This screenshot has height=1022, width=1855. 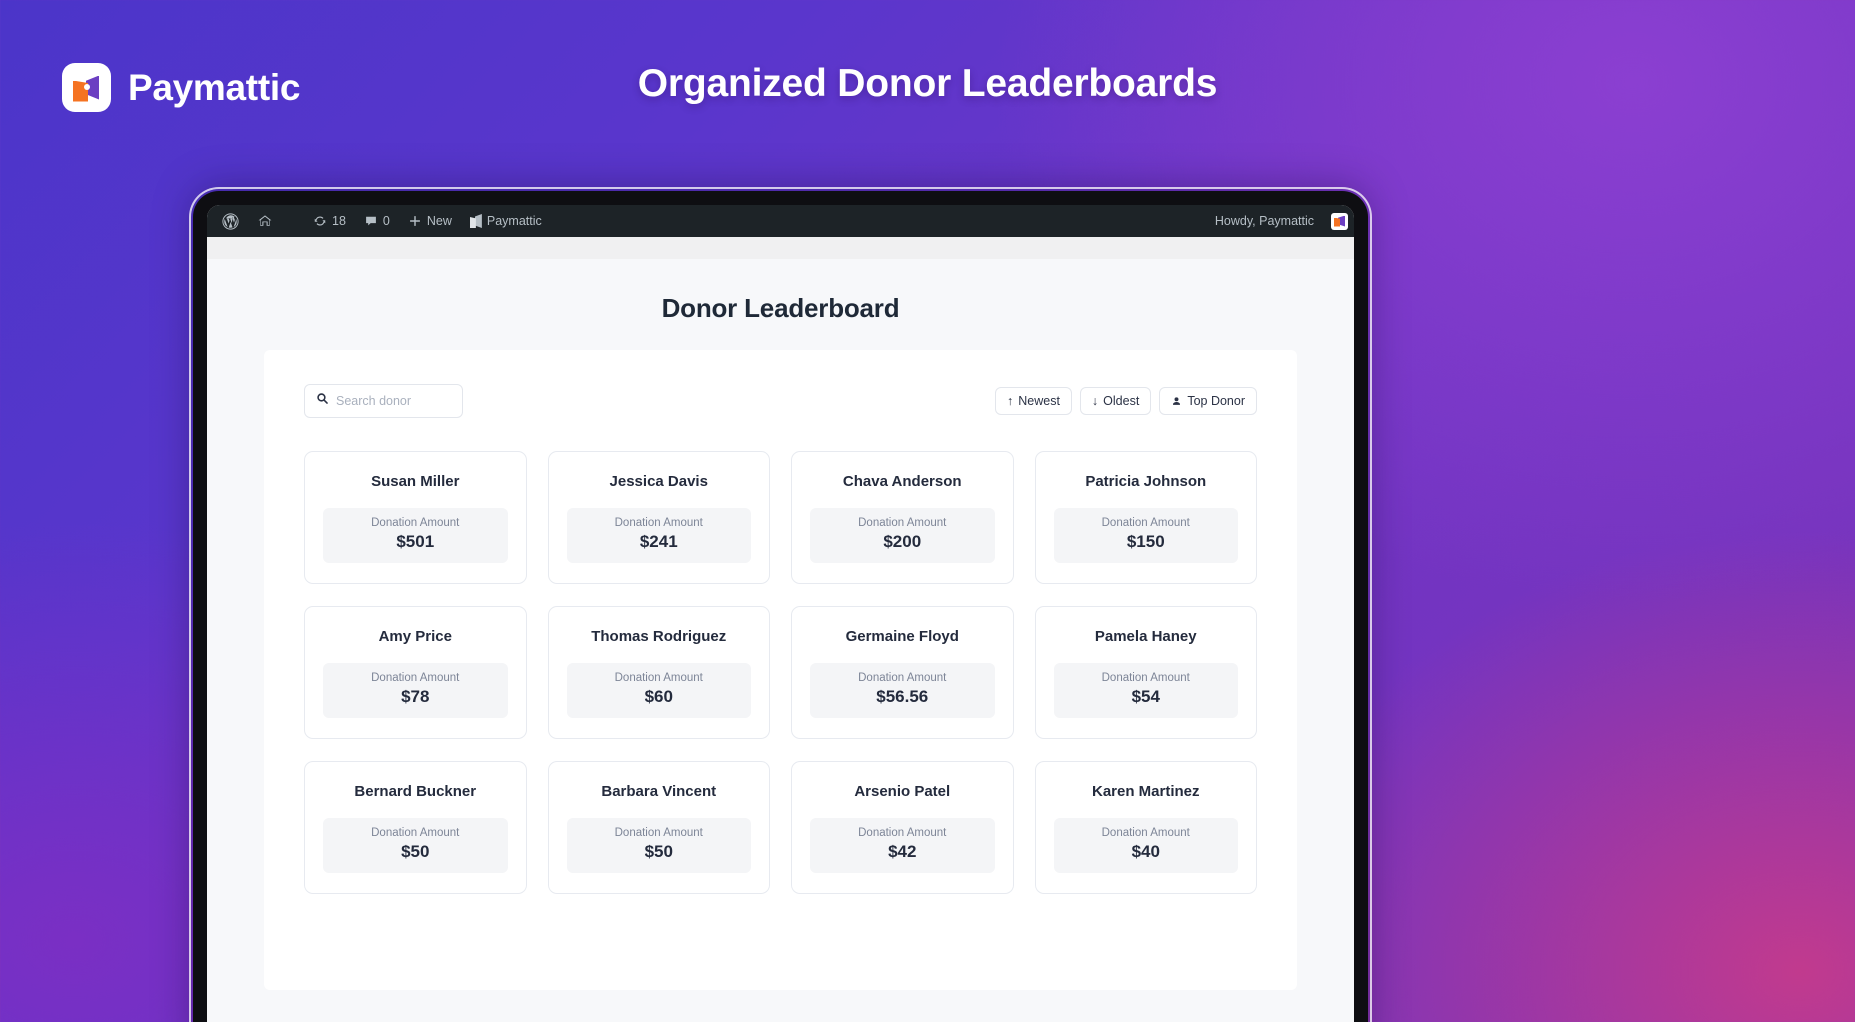 I want to click on paymattic-label: Paymattic, so click(x=514, y=221).